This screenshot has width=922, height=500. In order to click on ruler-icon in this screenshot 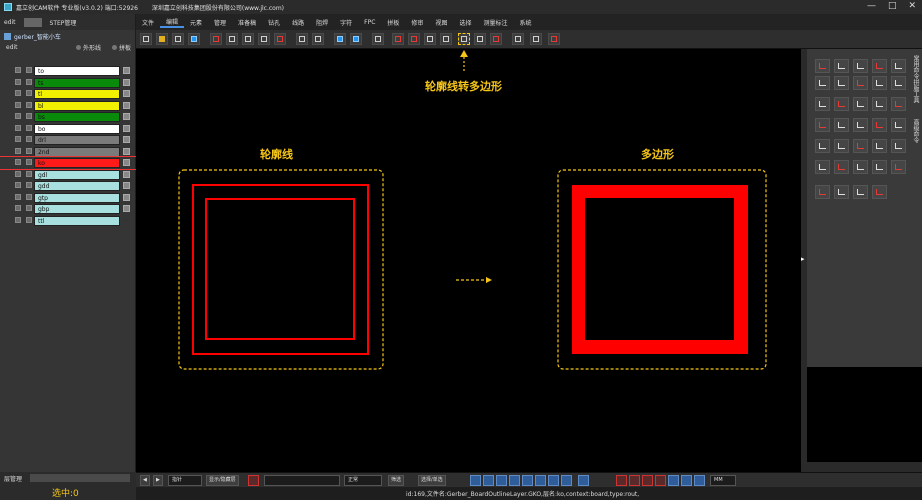, I will do `click(699, 480)`.